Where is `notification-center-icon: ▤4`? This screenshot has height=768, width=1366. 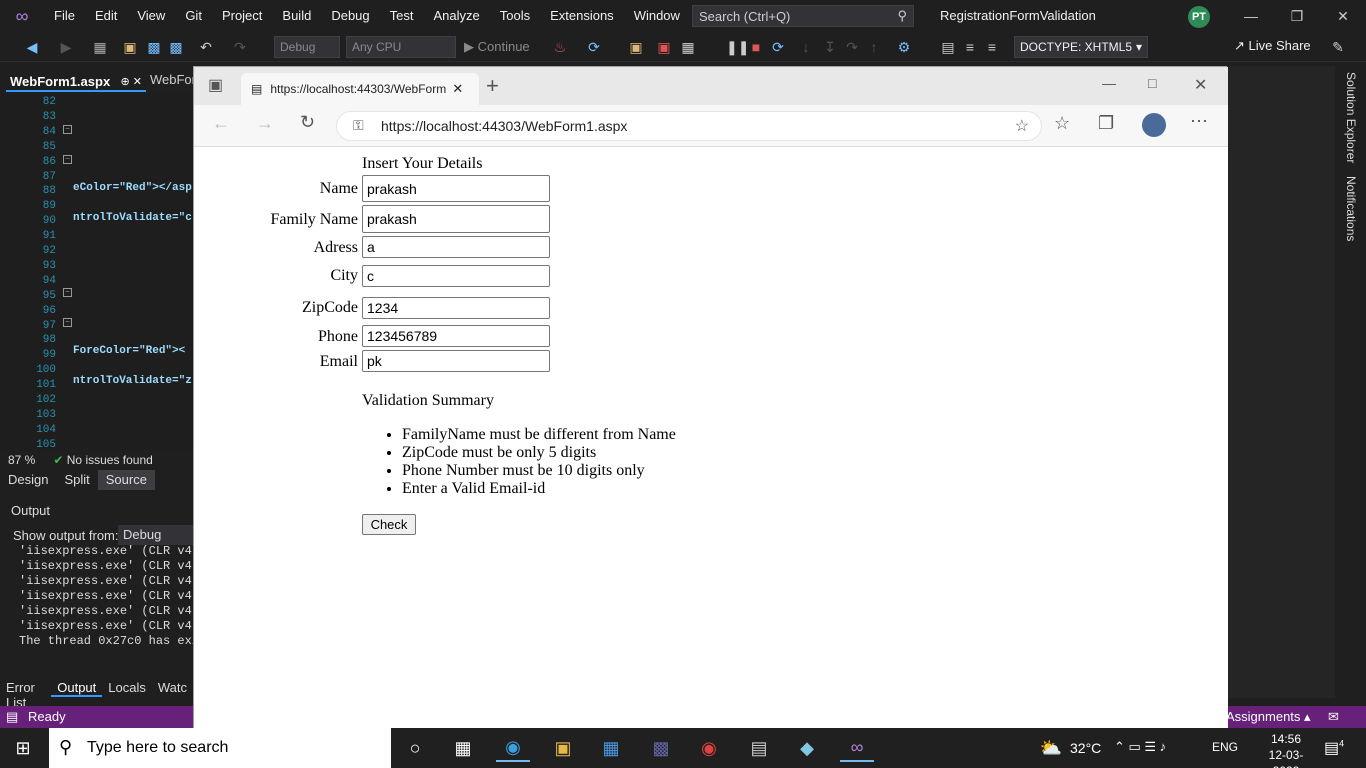
notification-center-icon: ▤4 is located at coordinates (1334, 748).